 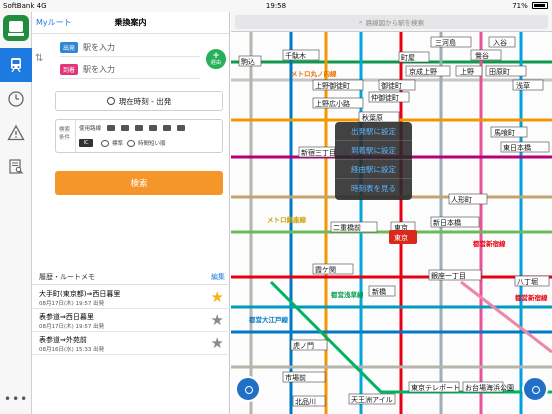 I want to click on datetime-label: 現在時刻 - 出発, so click(x=145, y=101).